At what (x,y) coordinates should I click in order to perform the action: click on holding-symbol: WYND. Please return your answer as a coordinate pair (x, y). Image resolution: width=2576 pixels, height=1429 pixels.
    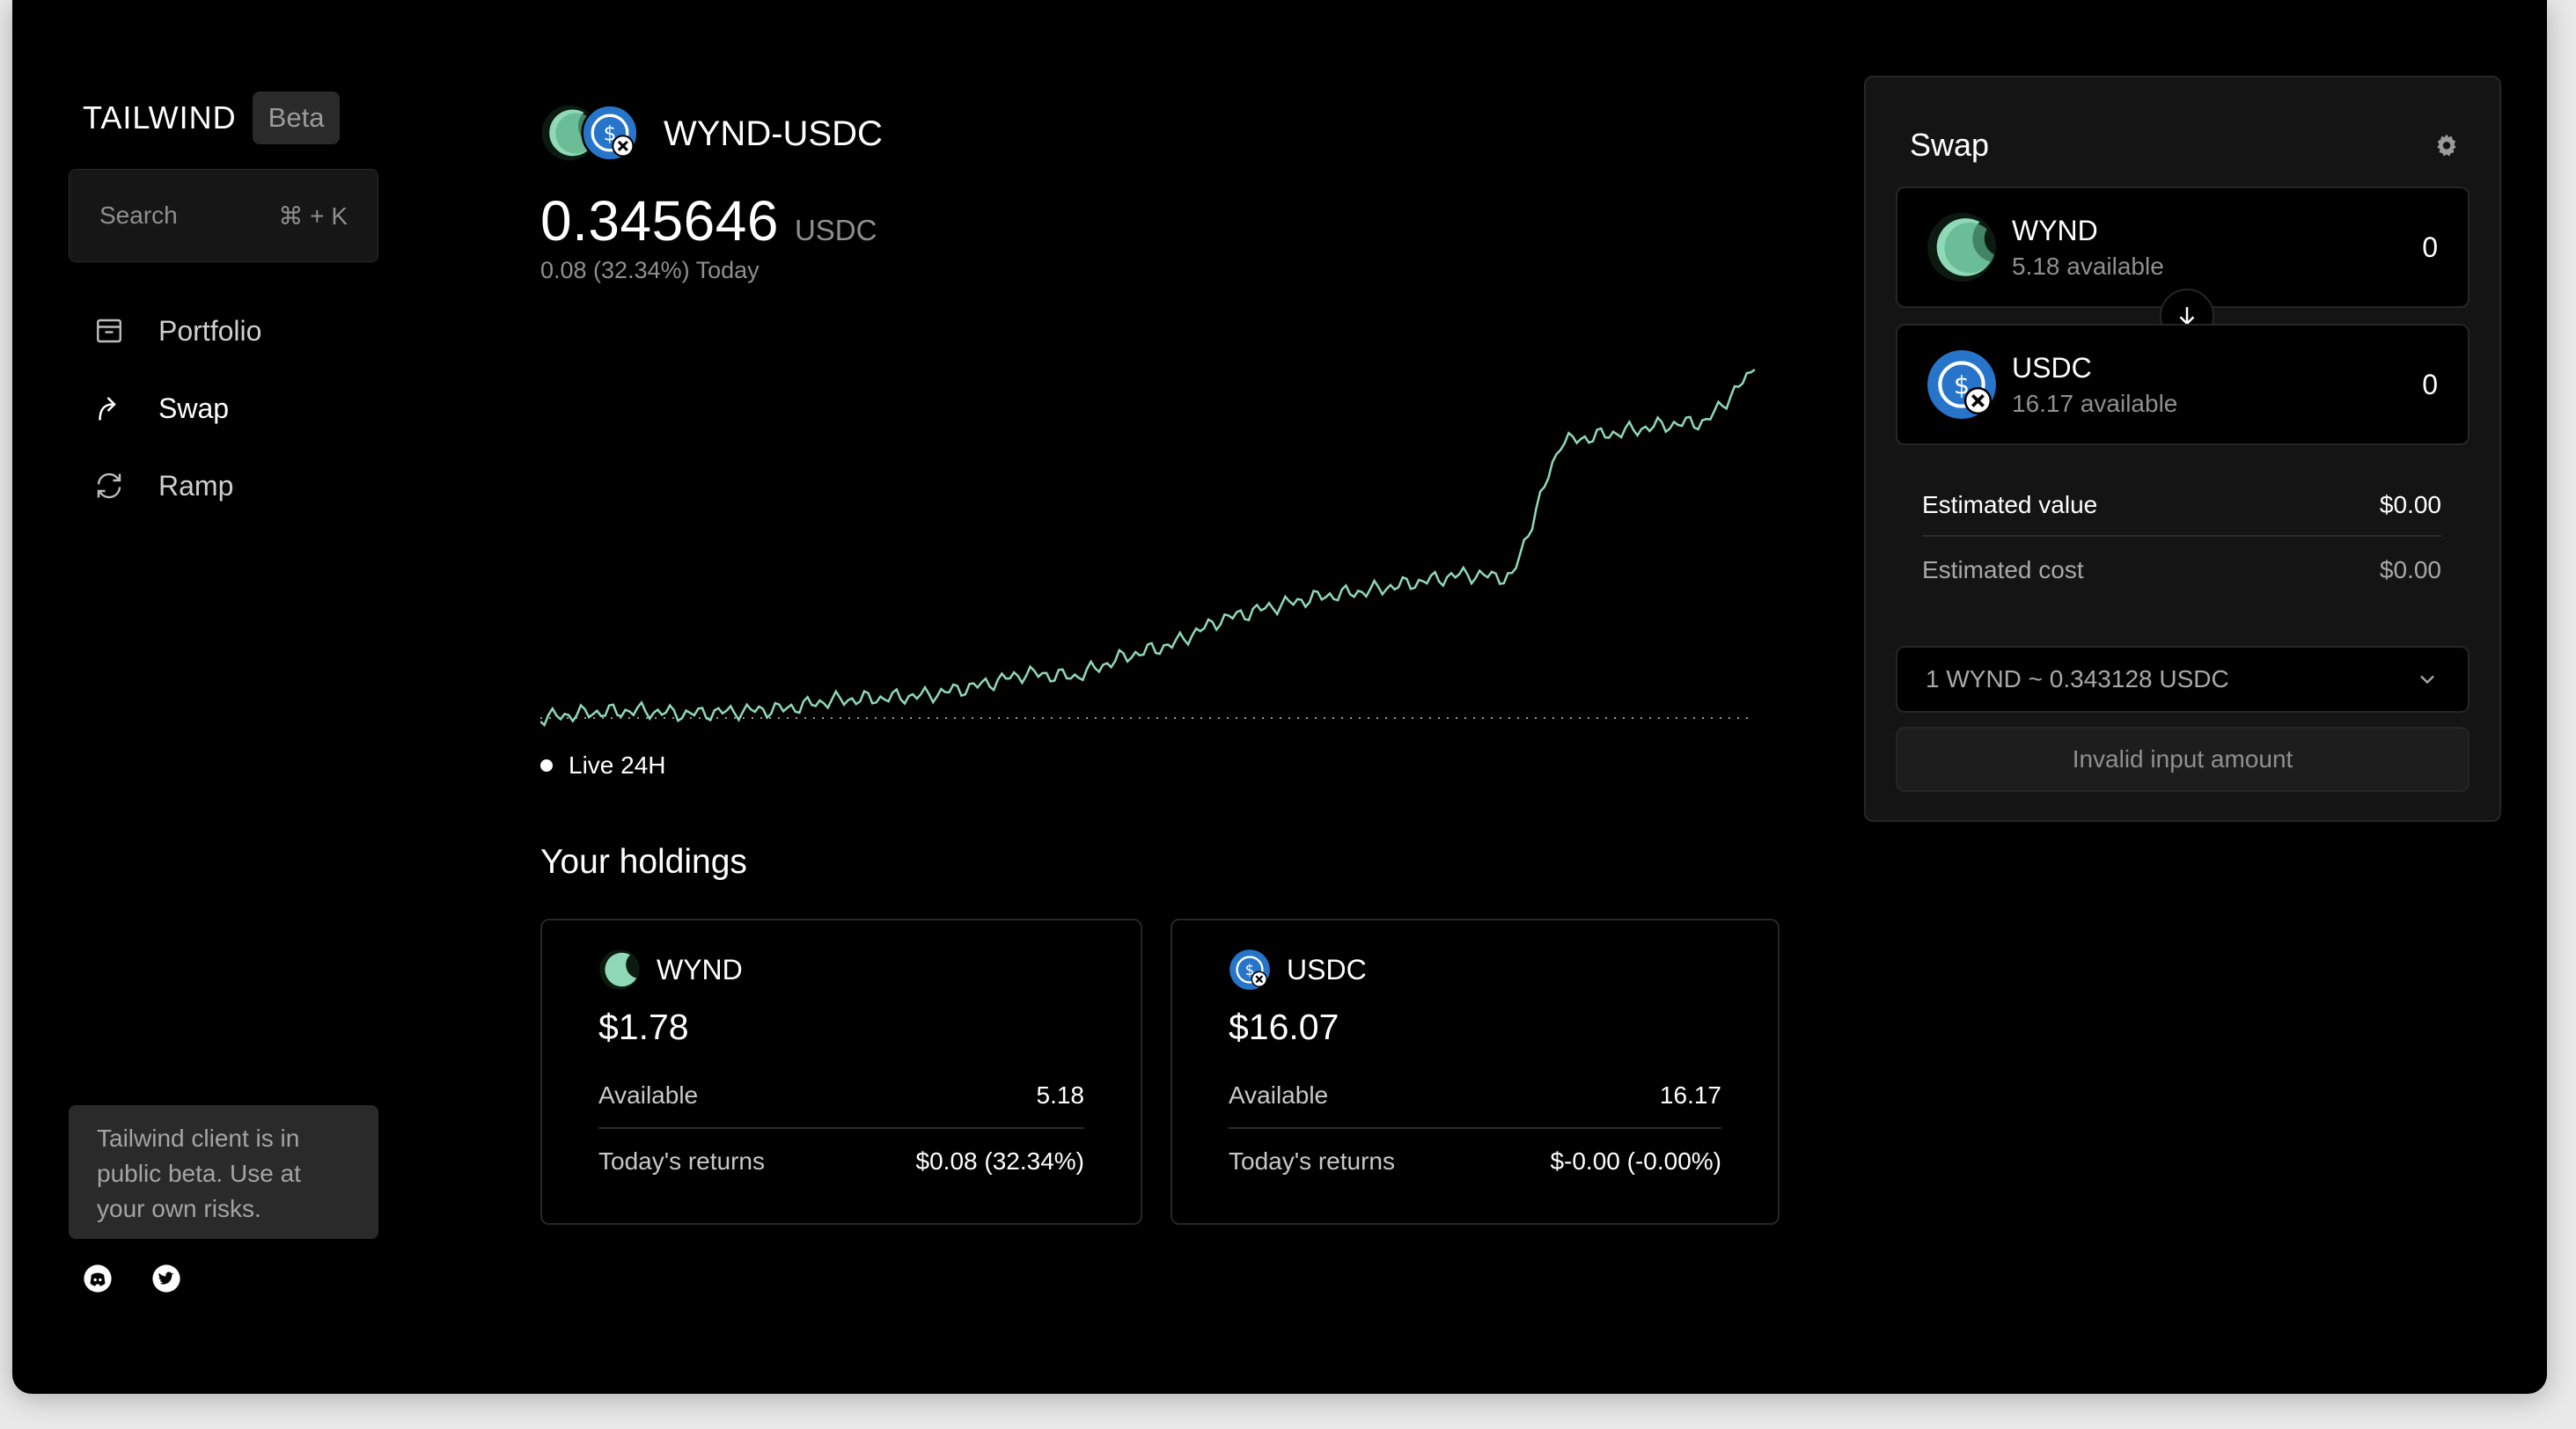
    Looking at the image, I should click on (700, 969).